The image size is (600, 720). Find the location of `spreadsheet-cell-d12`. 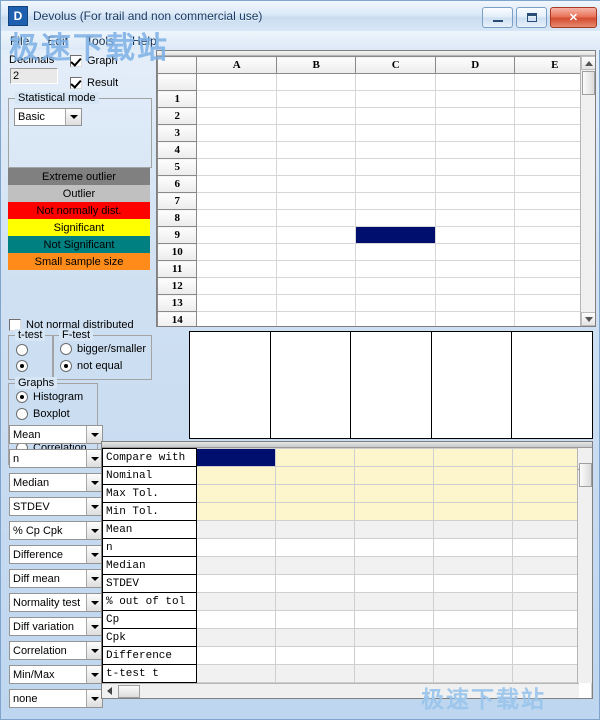

spreadsheet-cell-d12 is located at coordinates (475, 286).